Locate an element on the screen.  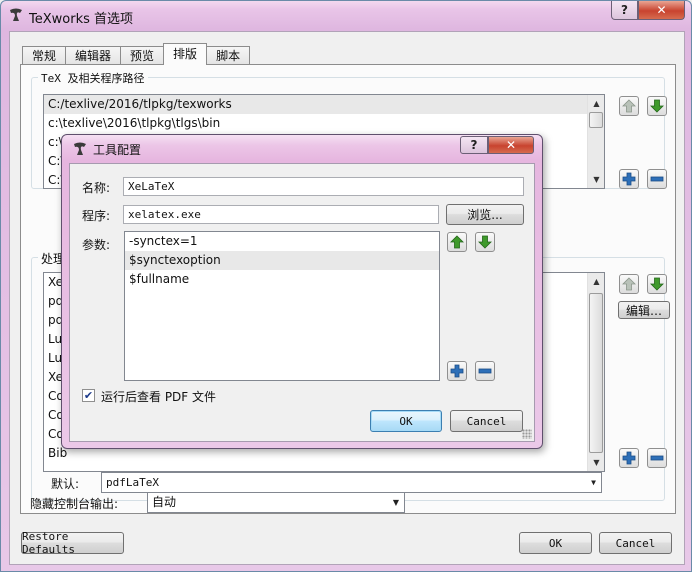
add-path-button is located at coordinates (629, 179).